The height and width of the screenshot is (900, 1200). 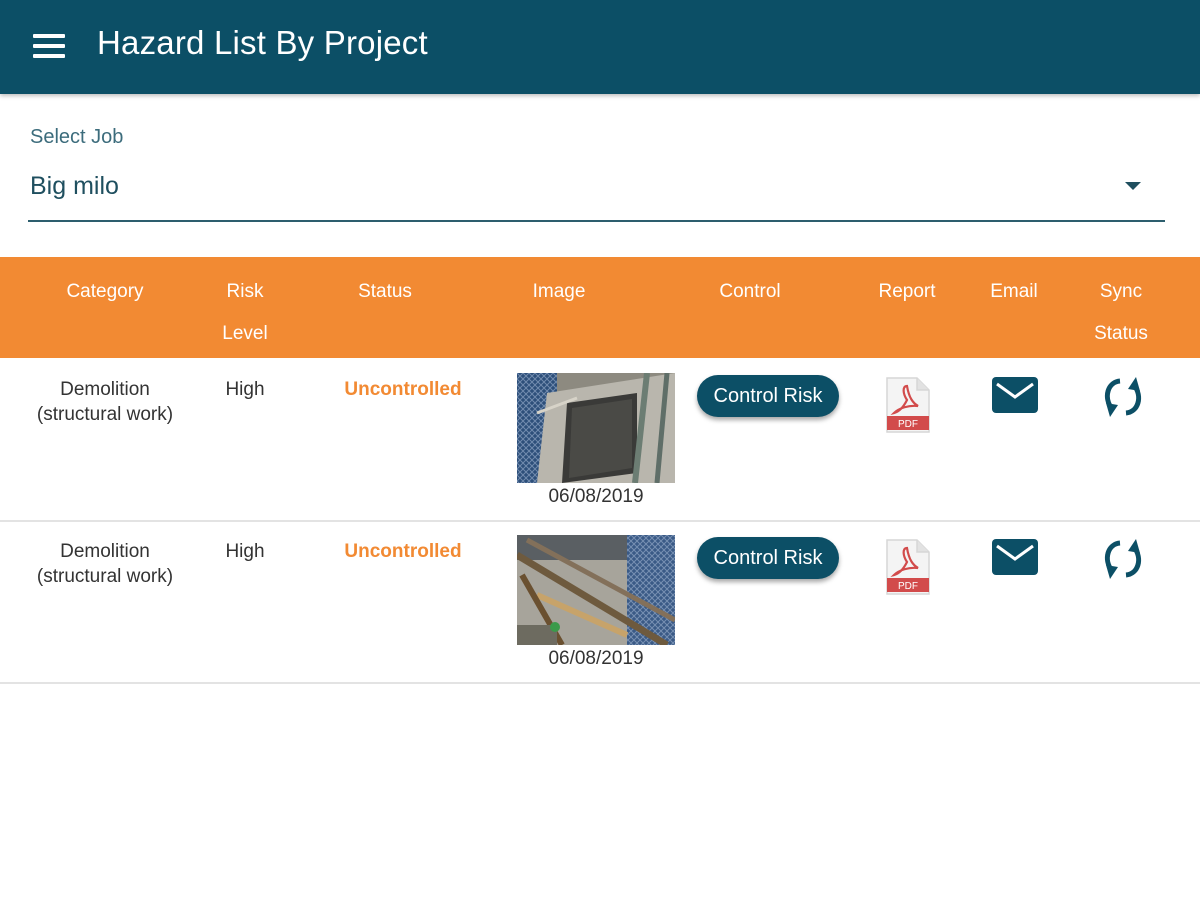 What do you see at coordinates (1014, 291) in the screenshot?
I see `column-header-email: Email` at bounding box center [1014, 291].